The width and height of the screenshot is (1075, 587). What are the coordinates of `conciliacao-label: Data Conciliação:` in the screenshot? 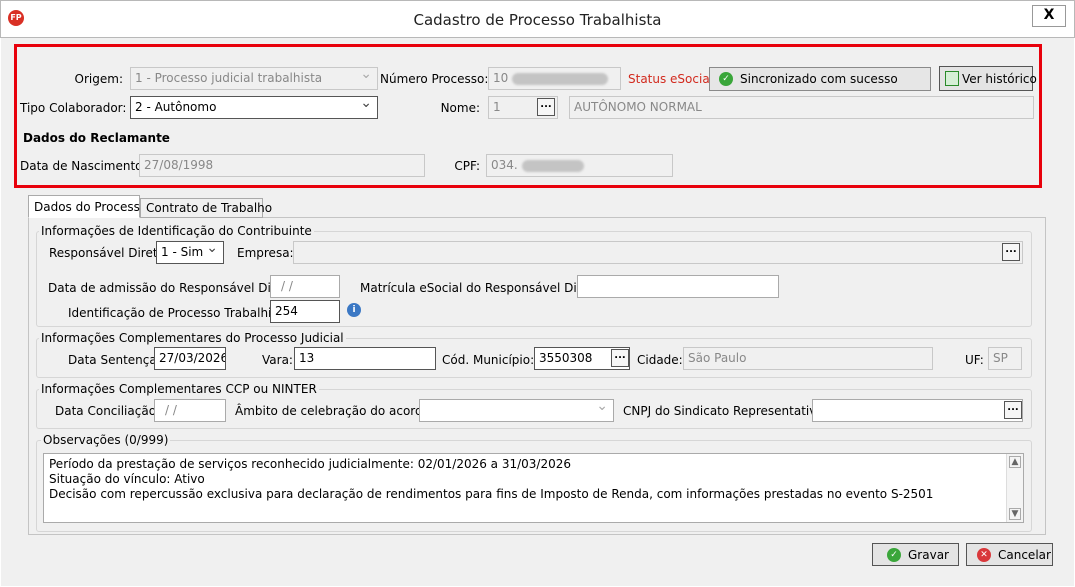 It's located at (108, 411).